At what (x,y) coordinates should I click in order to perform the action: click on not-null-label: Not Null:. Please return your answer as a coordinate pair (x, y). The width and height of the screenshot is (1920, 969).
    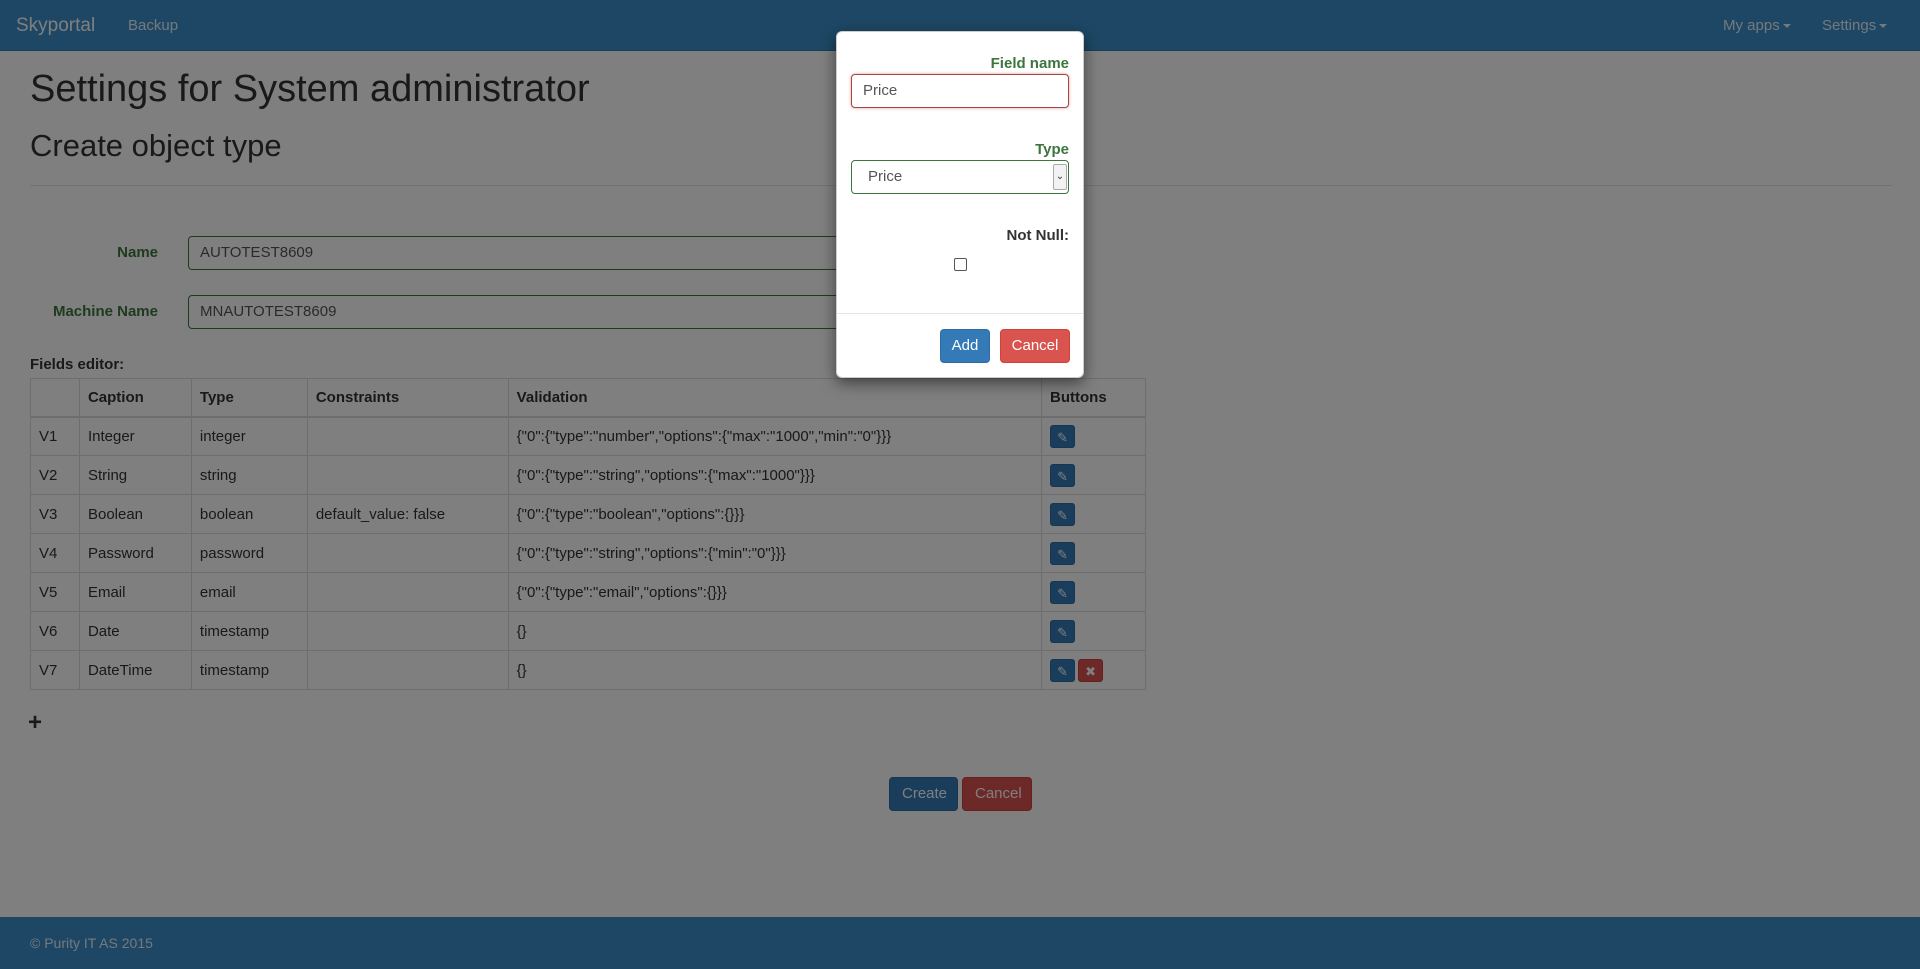
    Looking at the image, I should click on (1037, 235).